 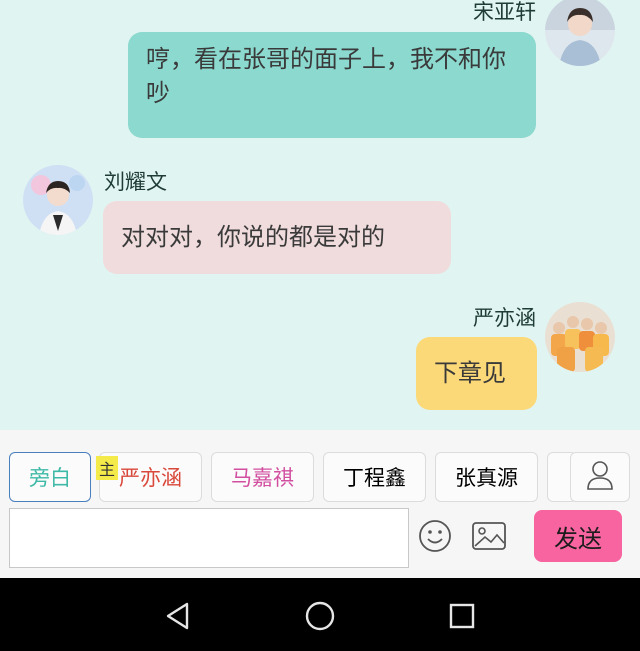 I want to click on home-circle-icon, so click(x=320, y=616).